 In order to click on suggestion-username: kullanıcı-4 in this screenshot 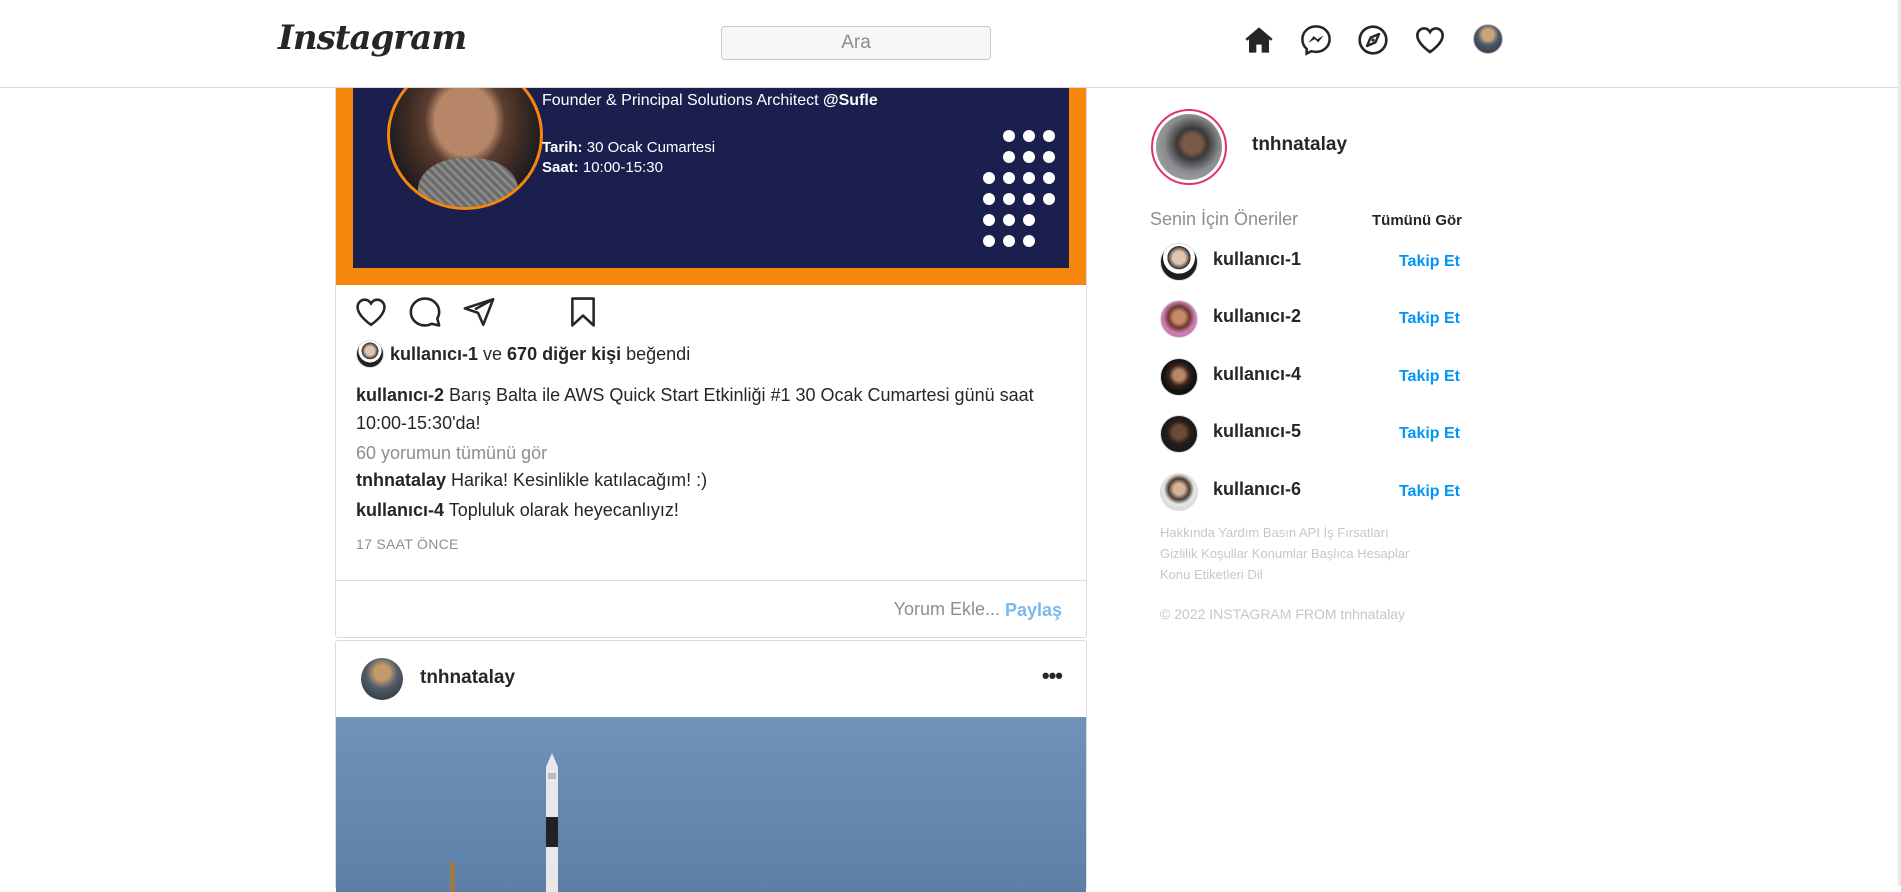, I will do `click(1257, 374)`.